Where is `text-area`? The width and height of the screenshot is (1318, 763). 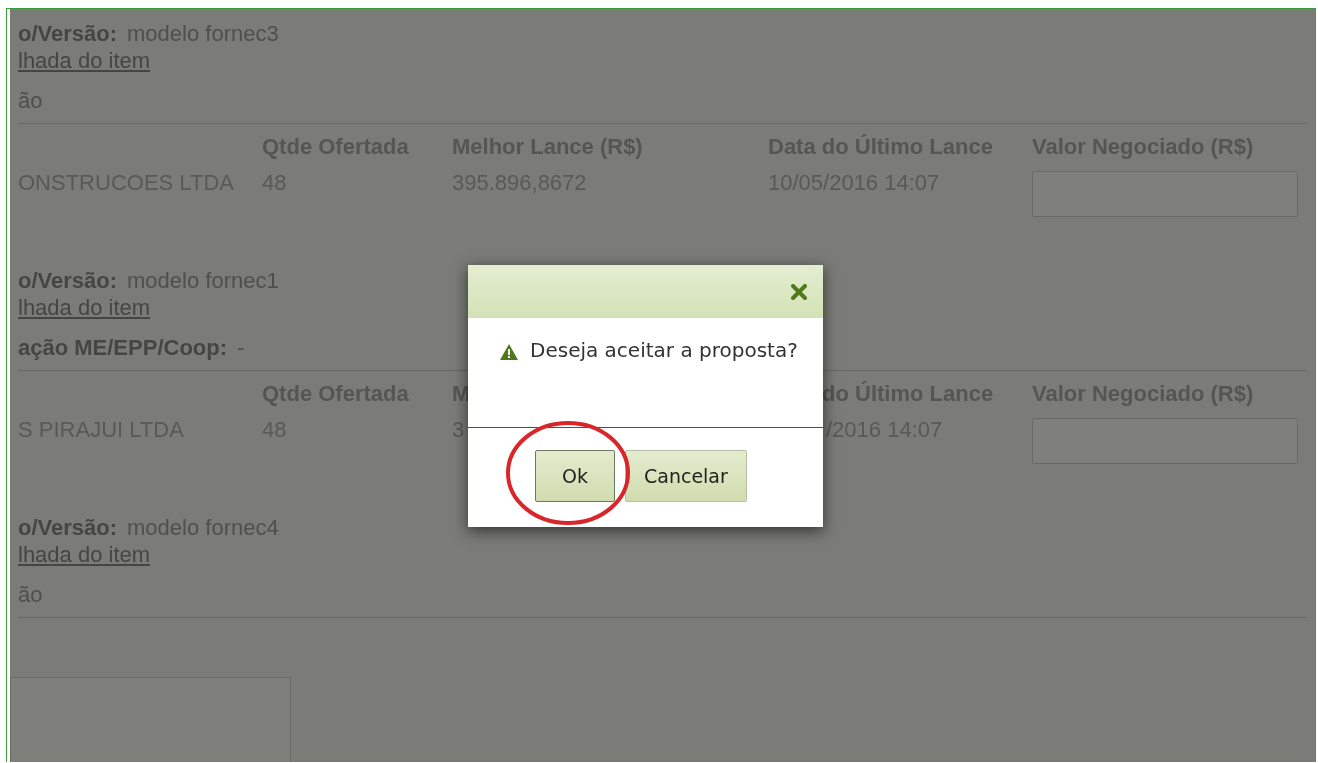
text-area is located at coordinates (150, 719).